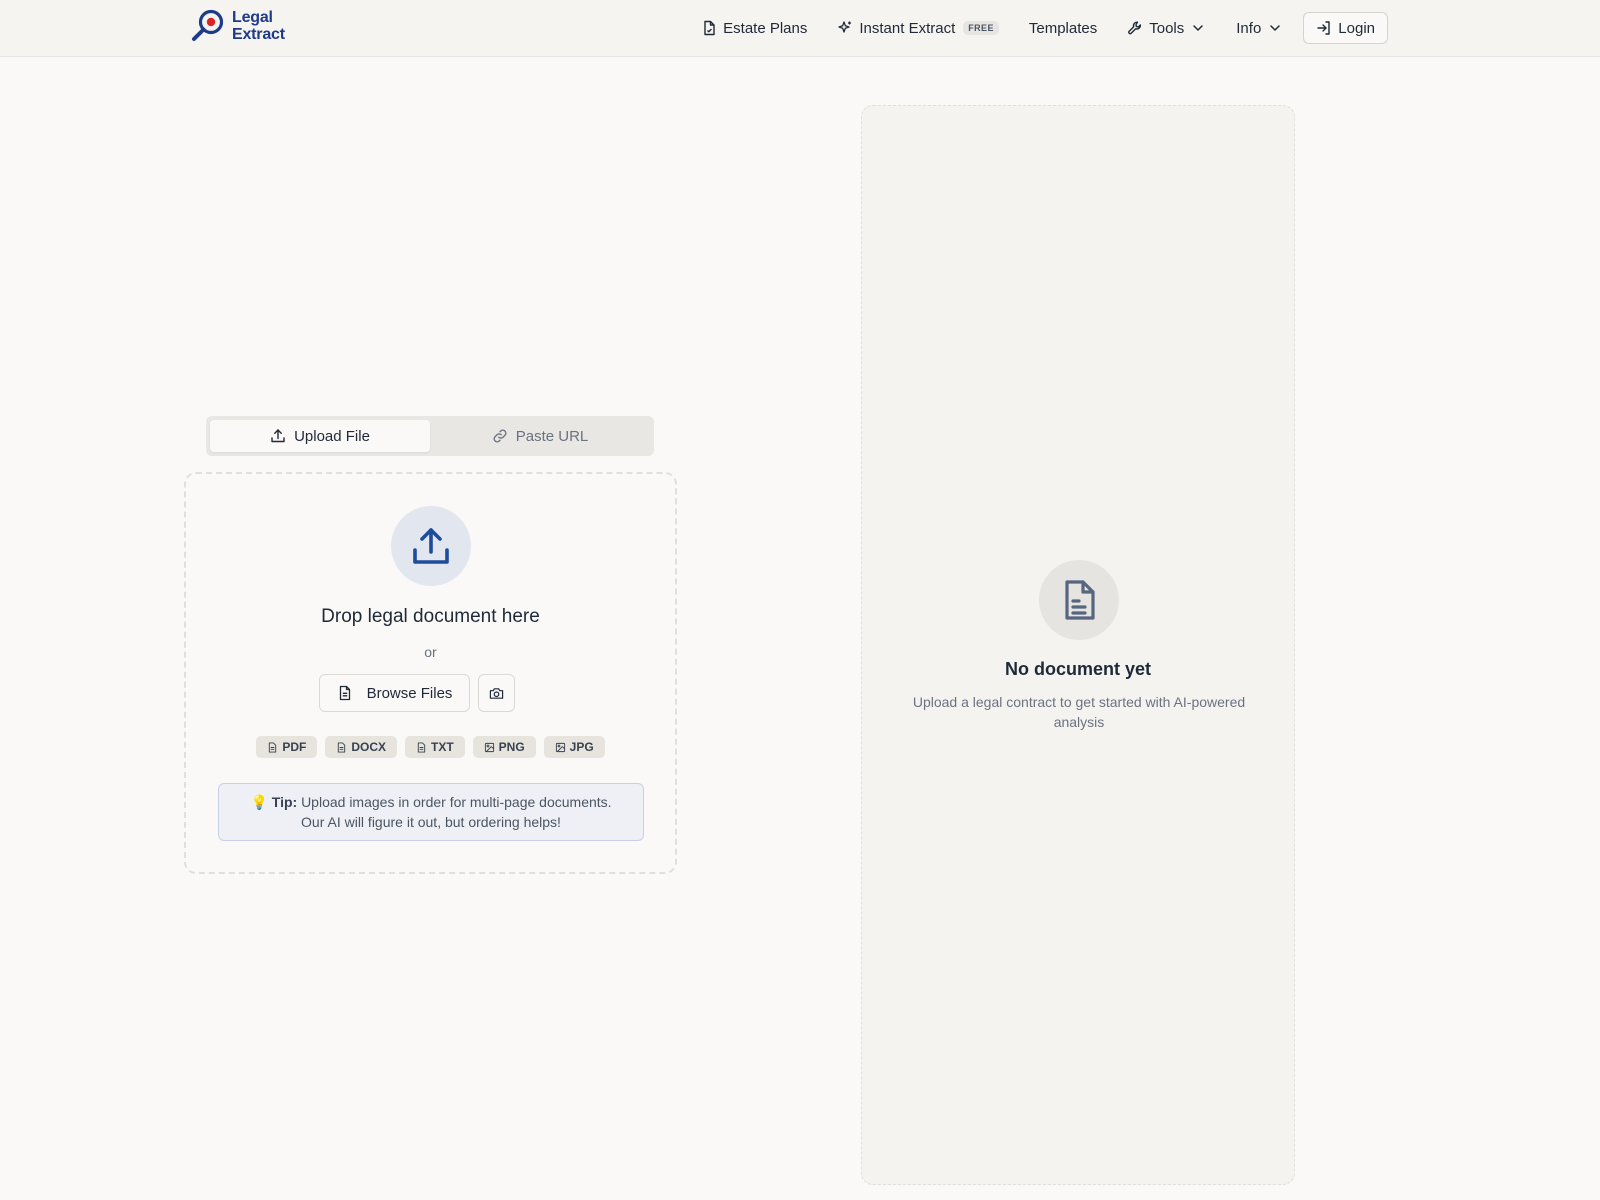  I want to click on login-label: Login, so click(1356, 28).